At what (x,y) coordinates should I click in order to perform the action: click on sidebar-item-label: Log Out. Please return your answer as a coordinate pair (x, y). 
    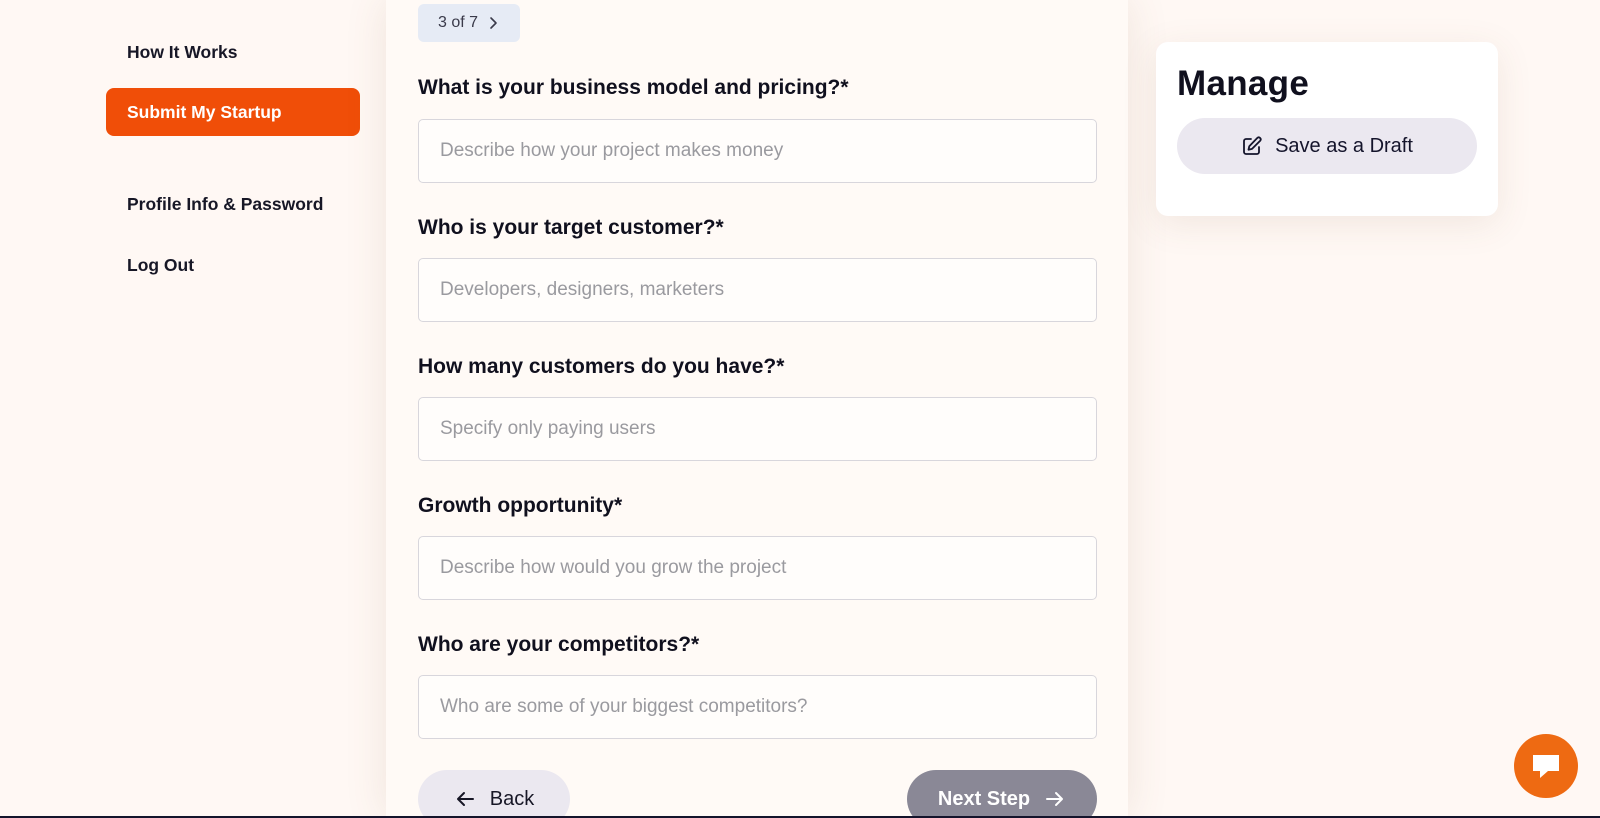
    Looking at the image, I should click on (161, 264).